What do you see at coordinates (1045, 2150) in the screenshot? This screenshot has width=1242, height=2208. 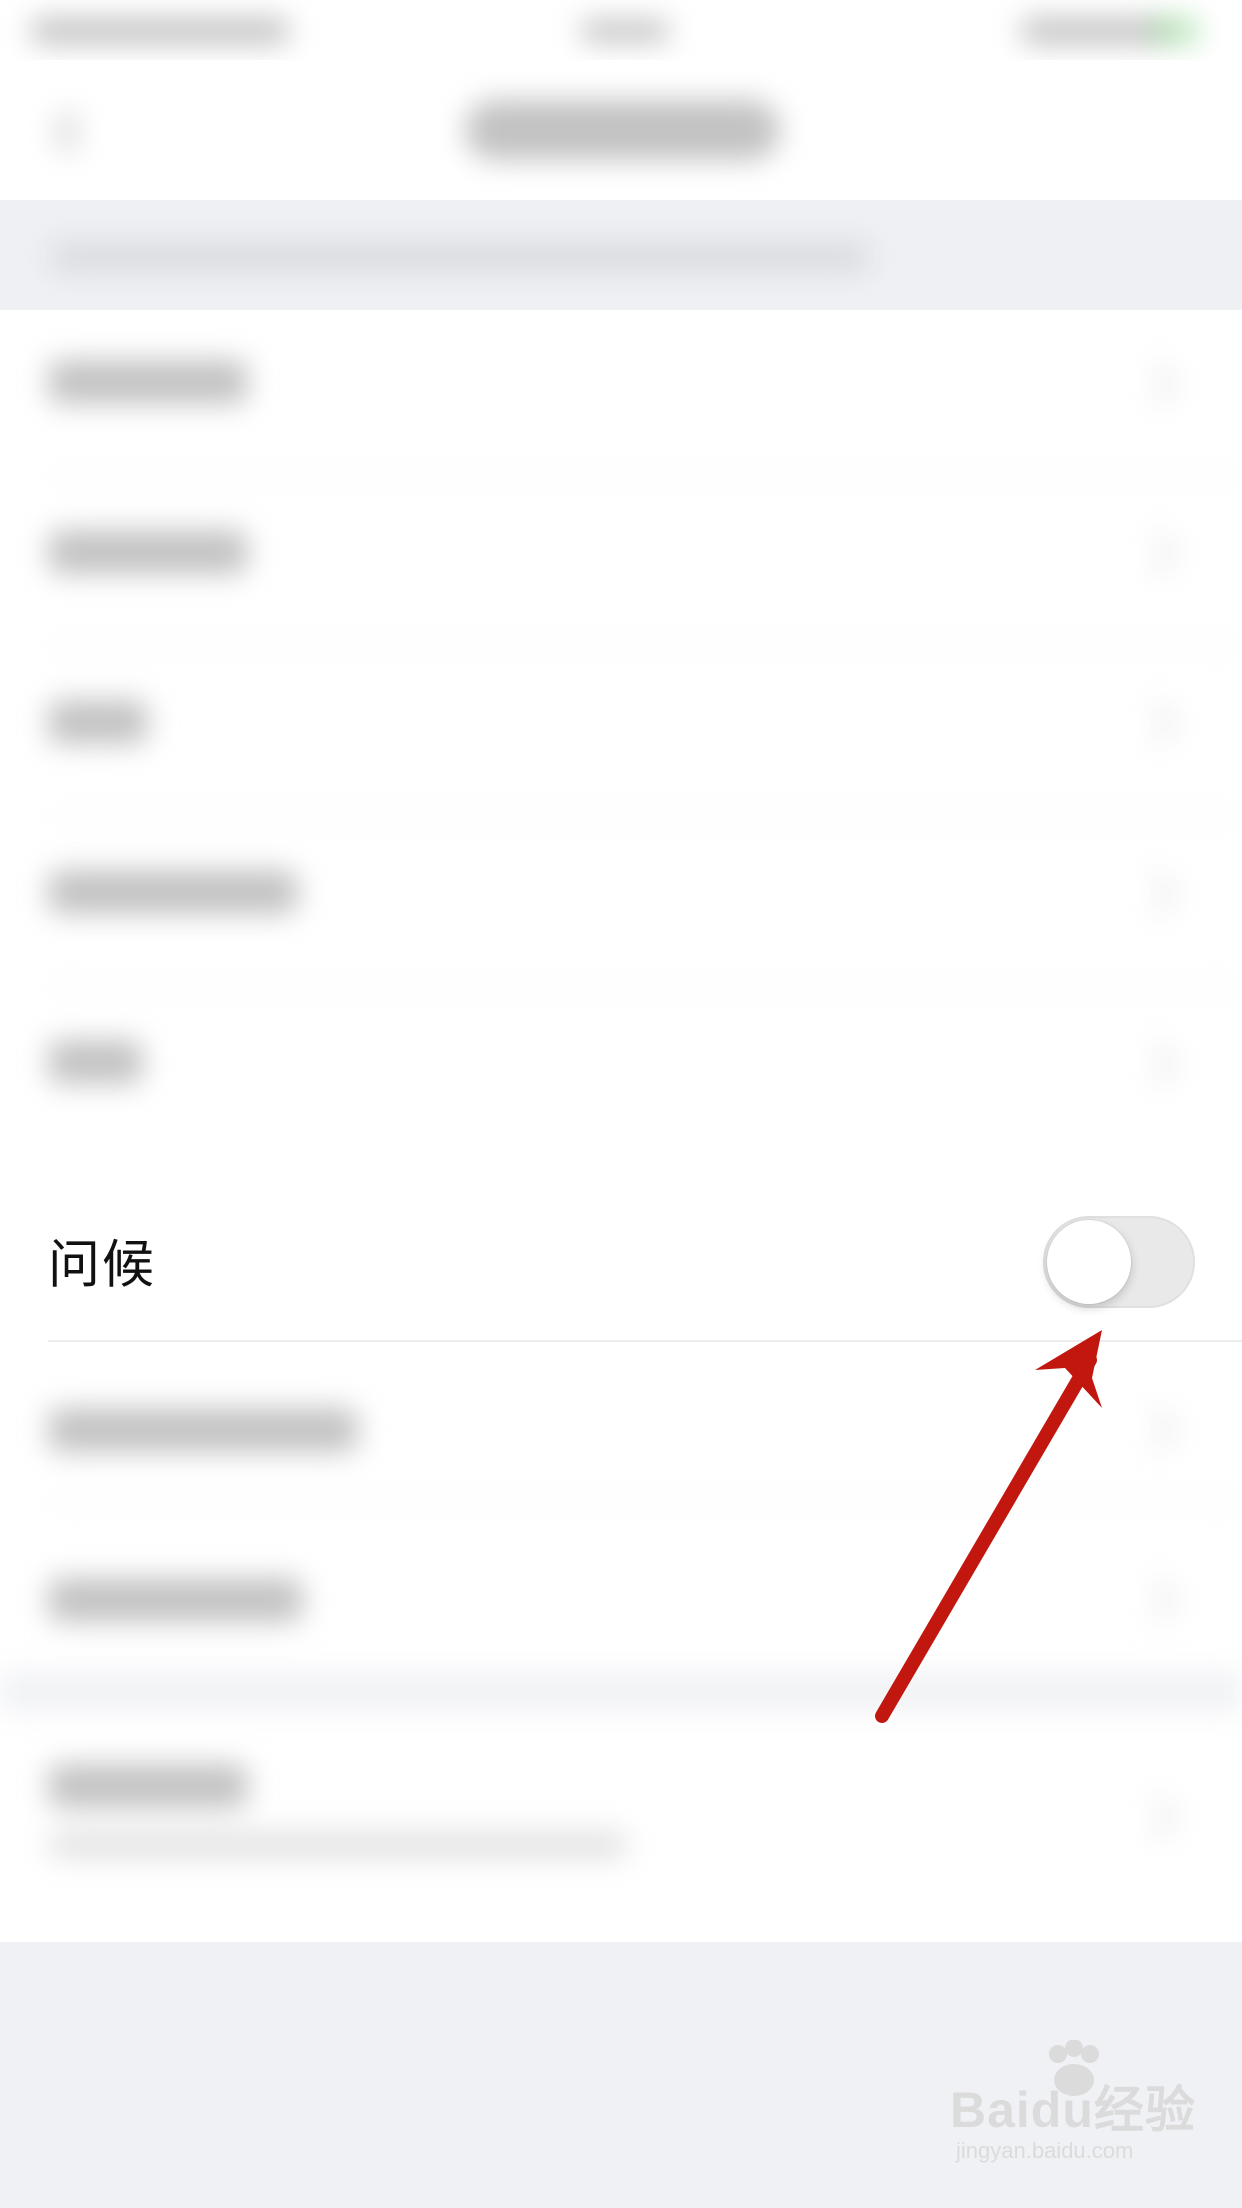 I see `watermark-url: jingyan.baidu.com` at bounding box center [1045, 2150].